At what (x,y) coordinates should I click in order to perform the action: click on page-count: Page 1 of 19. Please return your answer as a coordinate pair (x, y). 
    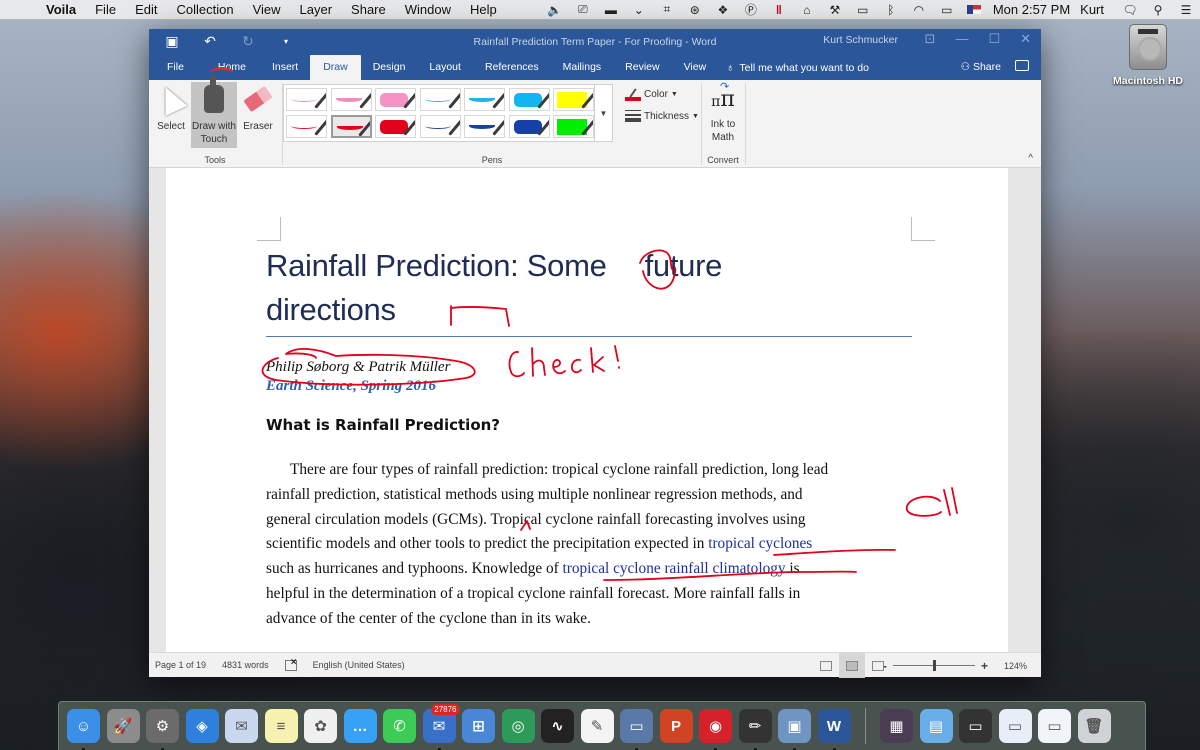
    Looking at the image, I should click on (180, 665).